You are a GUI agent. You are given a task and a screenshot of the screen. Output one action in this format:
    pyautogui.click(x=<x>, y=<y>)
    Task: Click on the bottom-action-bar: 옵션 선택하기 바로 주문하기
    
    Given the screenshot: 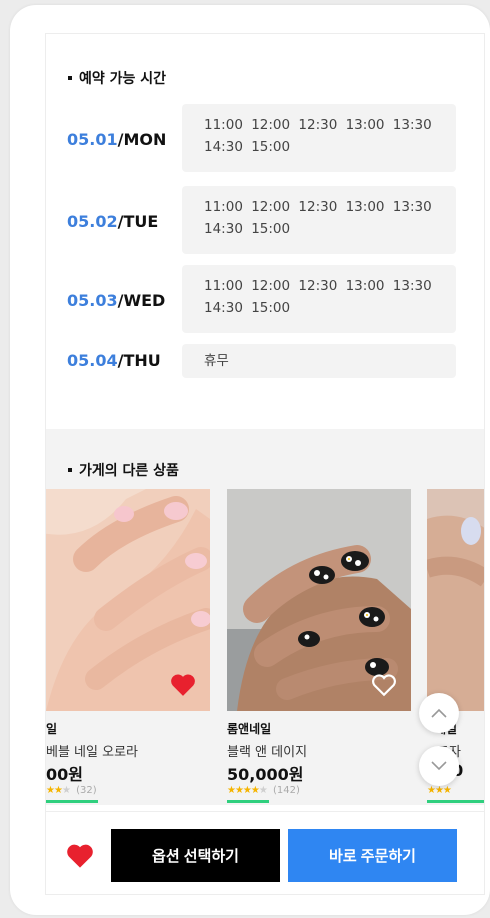 What is the action you would take?
    pyautogui.click(x=265, y=852)
    